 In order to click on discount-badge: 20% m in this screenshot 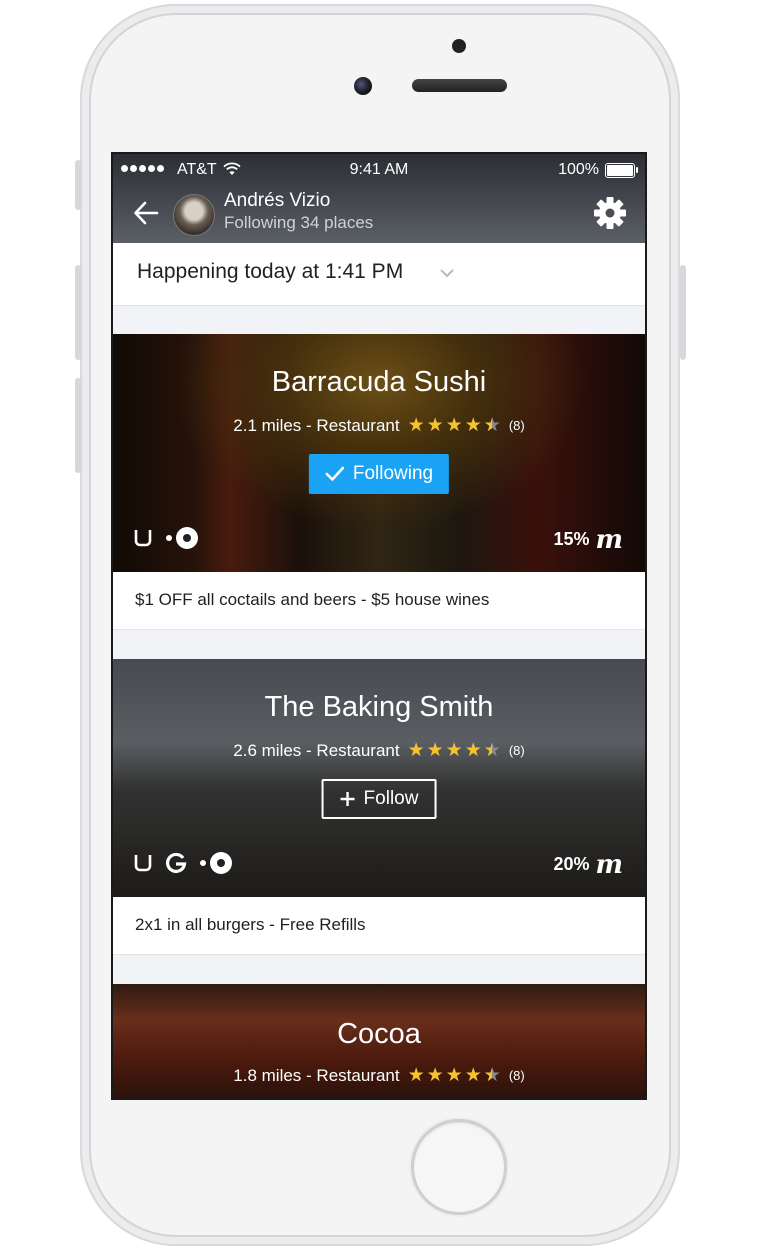, I will do `click(588, 864)`.